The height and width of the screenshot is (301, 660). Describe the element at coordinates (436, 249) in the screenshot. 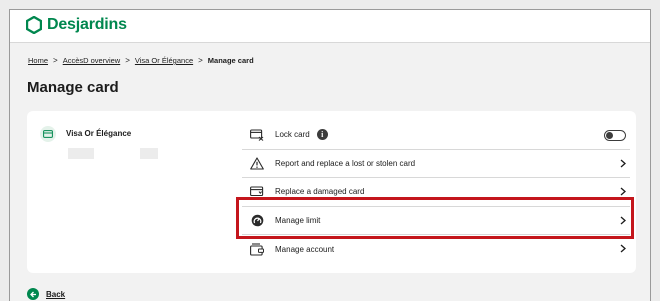

I see `manage-account-row: Manage account` at that location.